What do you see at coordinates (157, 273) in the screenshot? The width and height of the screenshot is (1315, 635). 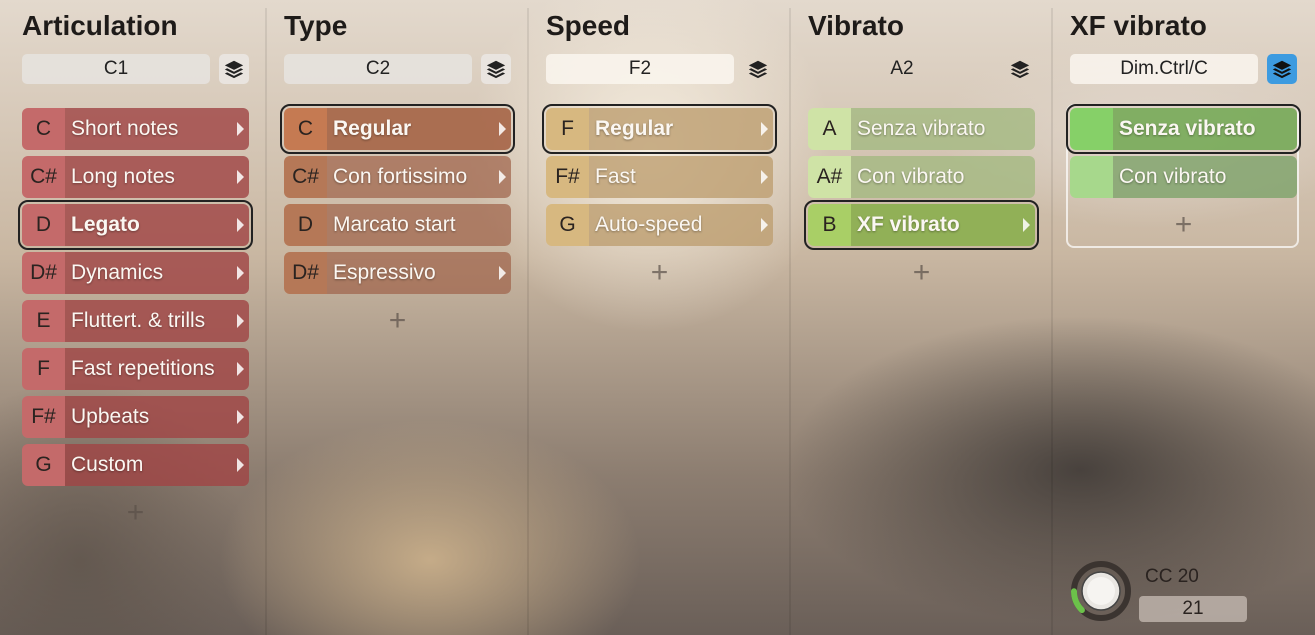 I see `item-label: Dynamics` at bounding box center [157, 273].